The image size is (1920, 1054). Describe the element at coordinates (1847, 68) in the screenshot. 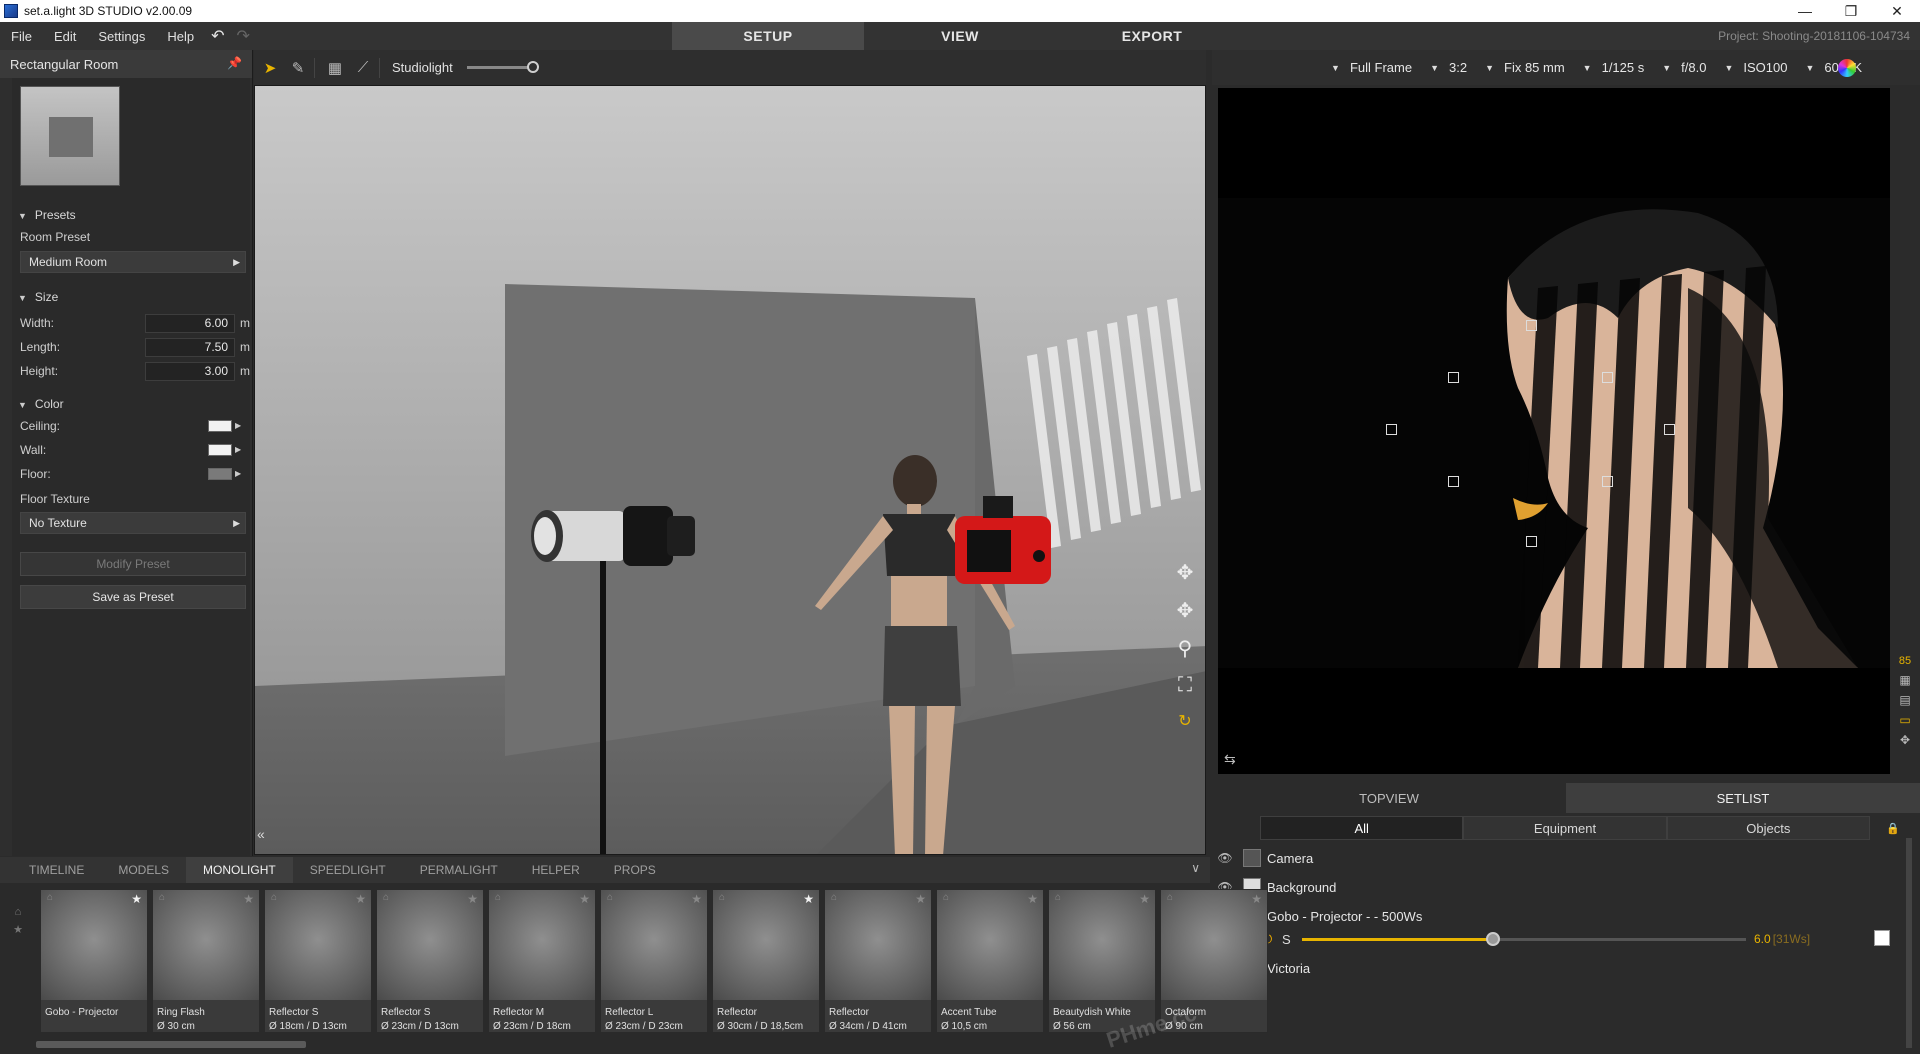

I see `color-wheel-icon` at that location.